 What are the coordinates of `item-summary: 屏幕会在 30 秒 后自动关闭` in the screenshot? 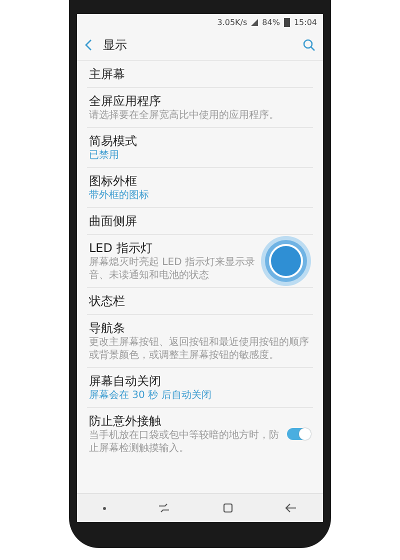 It's located at (150, 395).